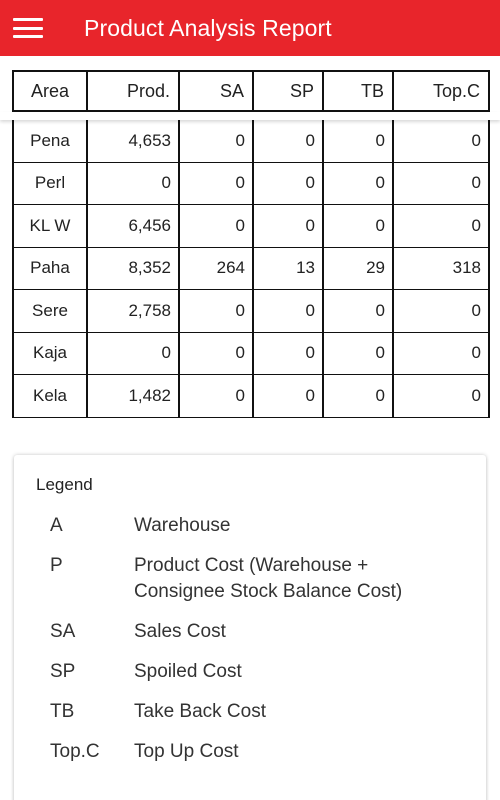 This screenshot has width=500, height=800. What do you see at coordinates (49, 311) in the screenshot?
I see `cell-area: Sere` at bounding box center [49, 311].